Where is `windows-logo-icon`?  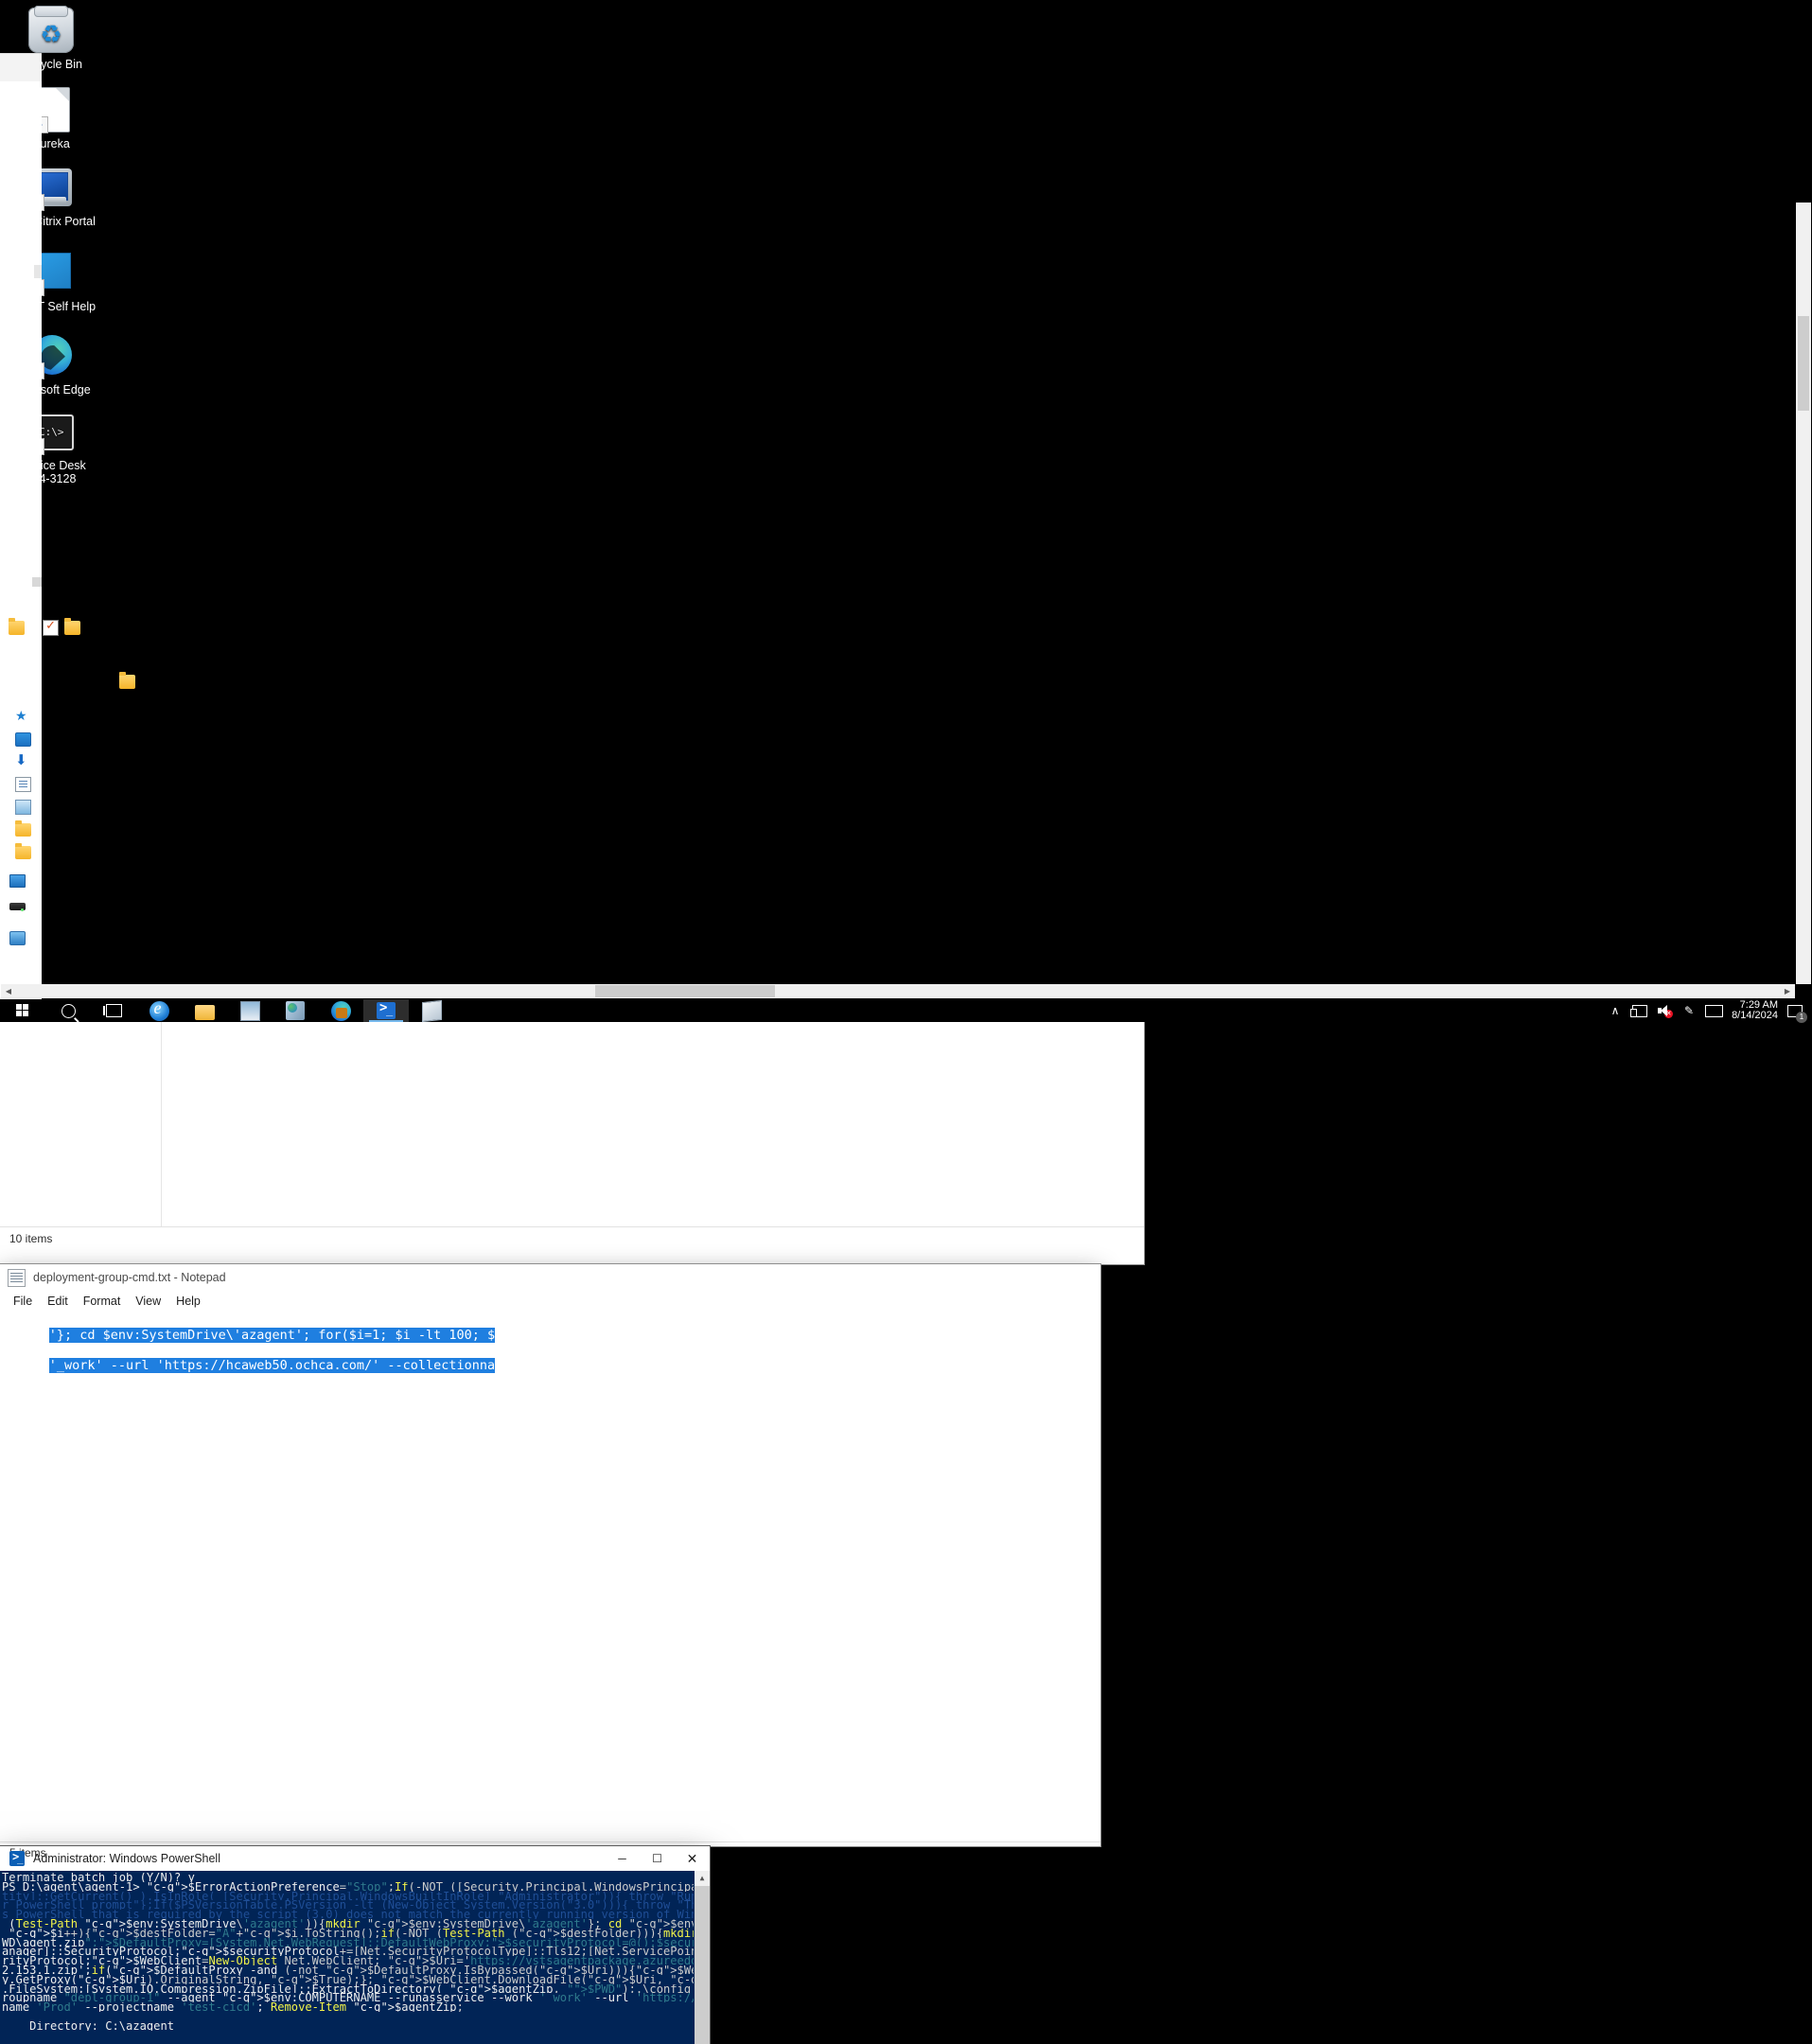
windows-logo-icon is located at coordinates (22, 1010).